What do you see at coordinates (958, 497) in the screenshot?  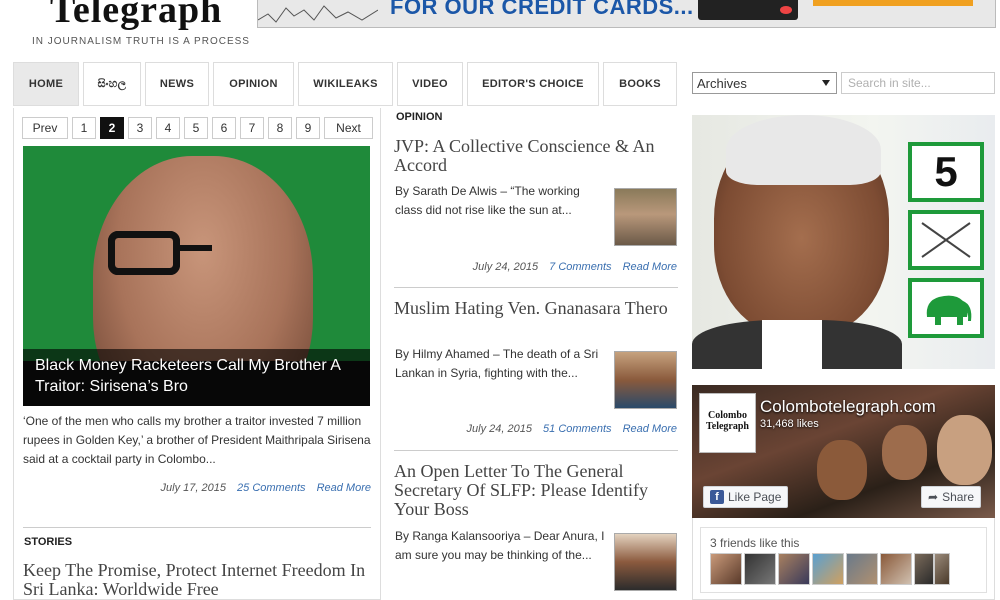 I see `share-button-label: Share` at bounding box center [958, 497].